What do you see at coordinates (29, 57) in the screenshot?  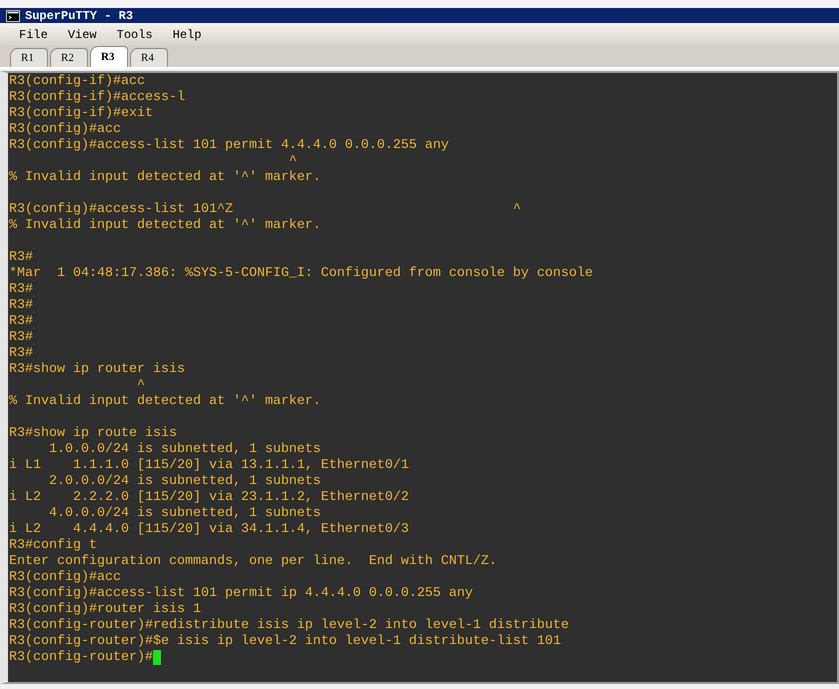 I see `tab: R1` at bounding box center [29, 57].